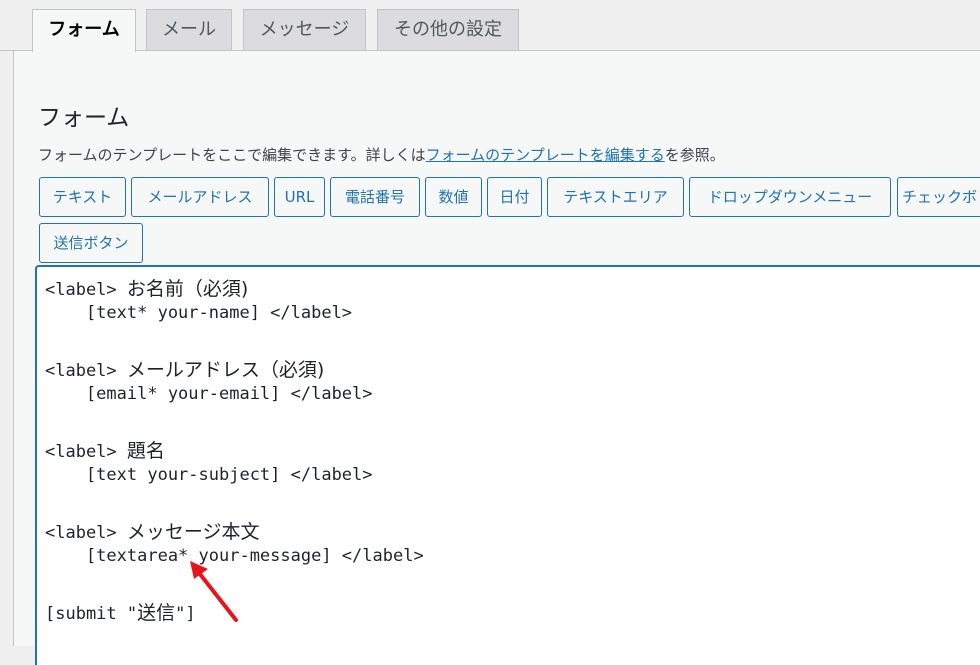  What do you see at coordinates (91, 243) in the screenshot?
I see `tag-button-submit: 送信ボタン` at bounding box center [91, 243].